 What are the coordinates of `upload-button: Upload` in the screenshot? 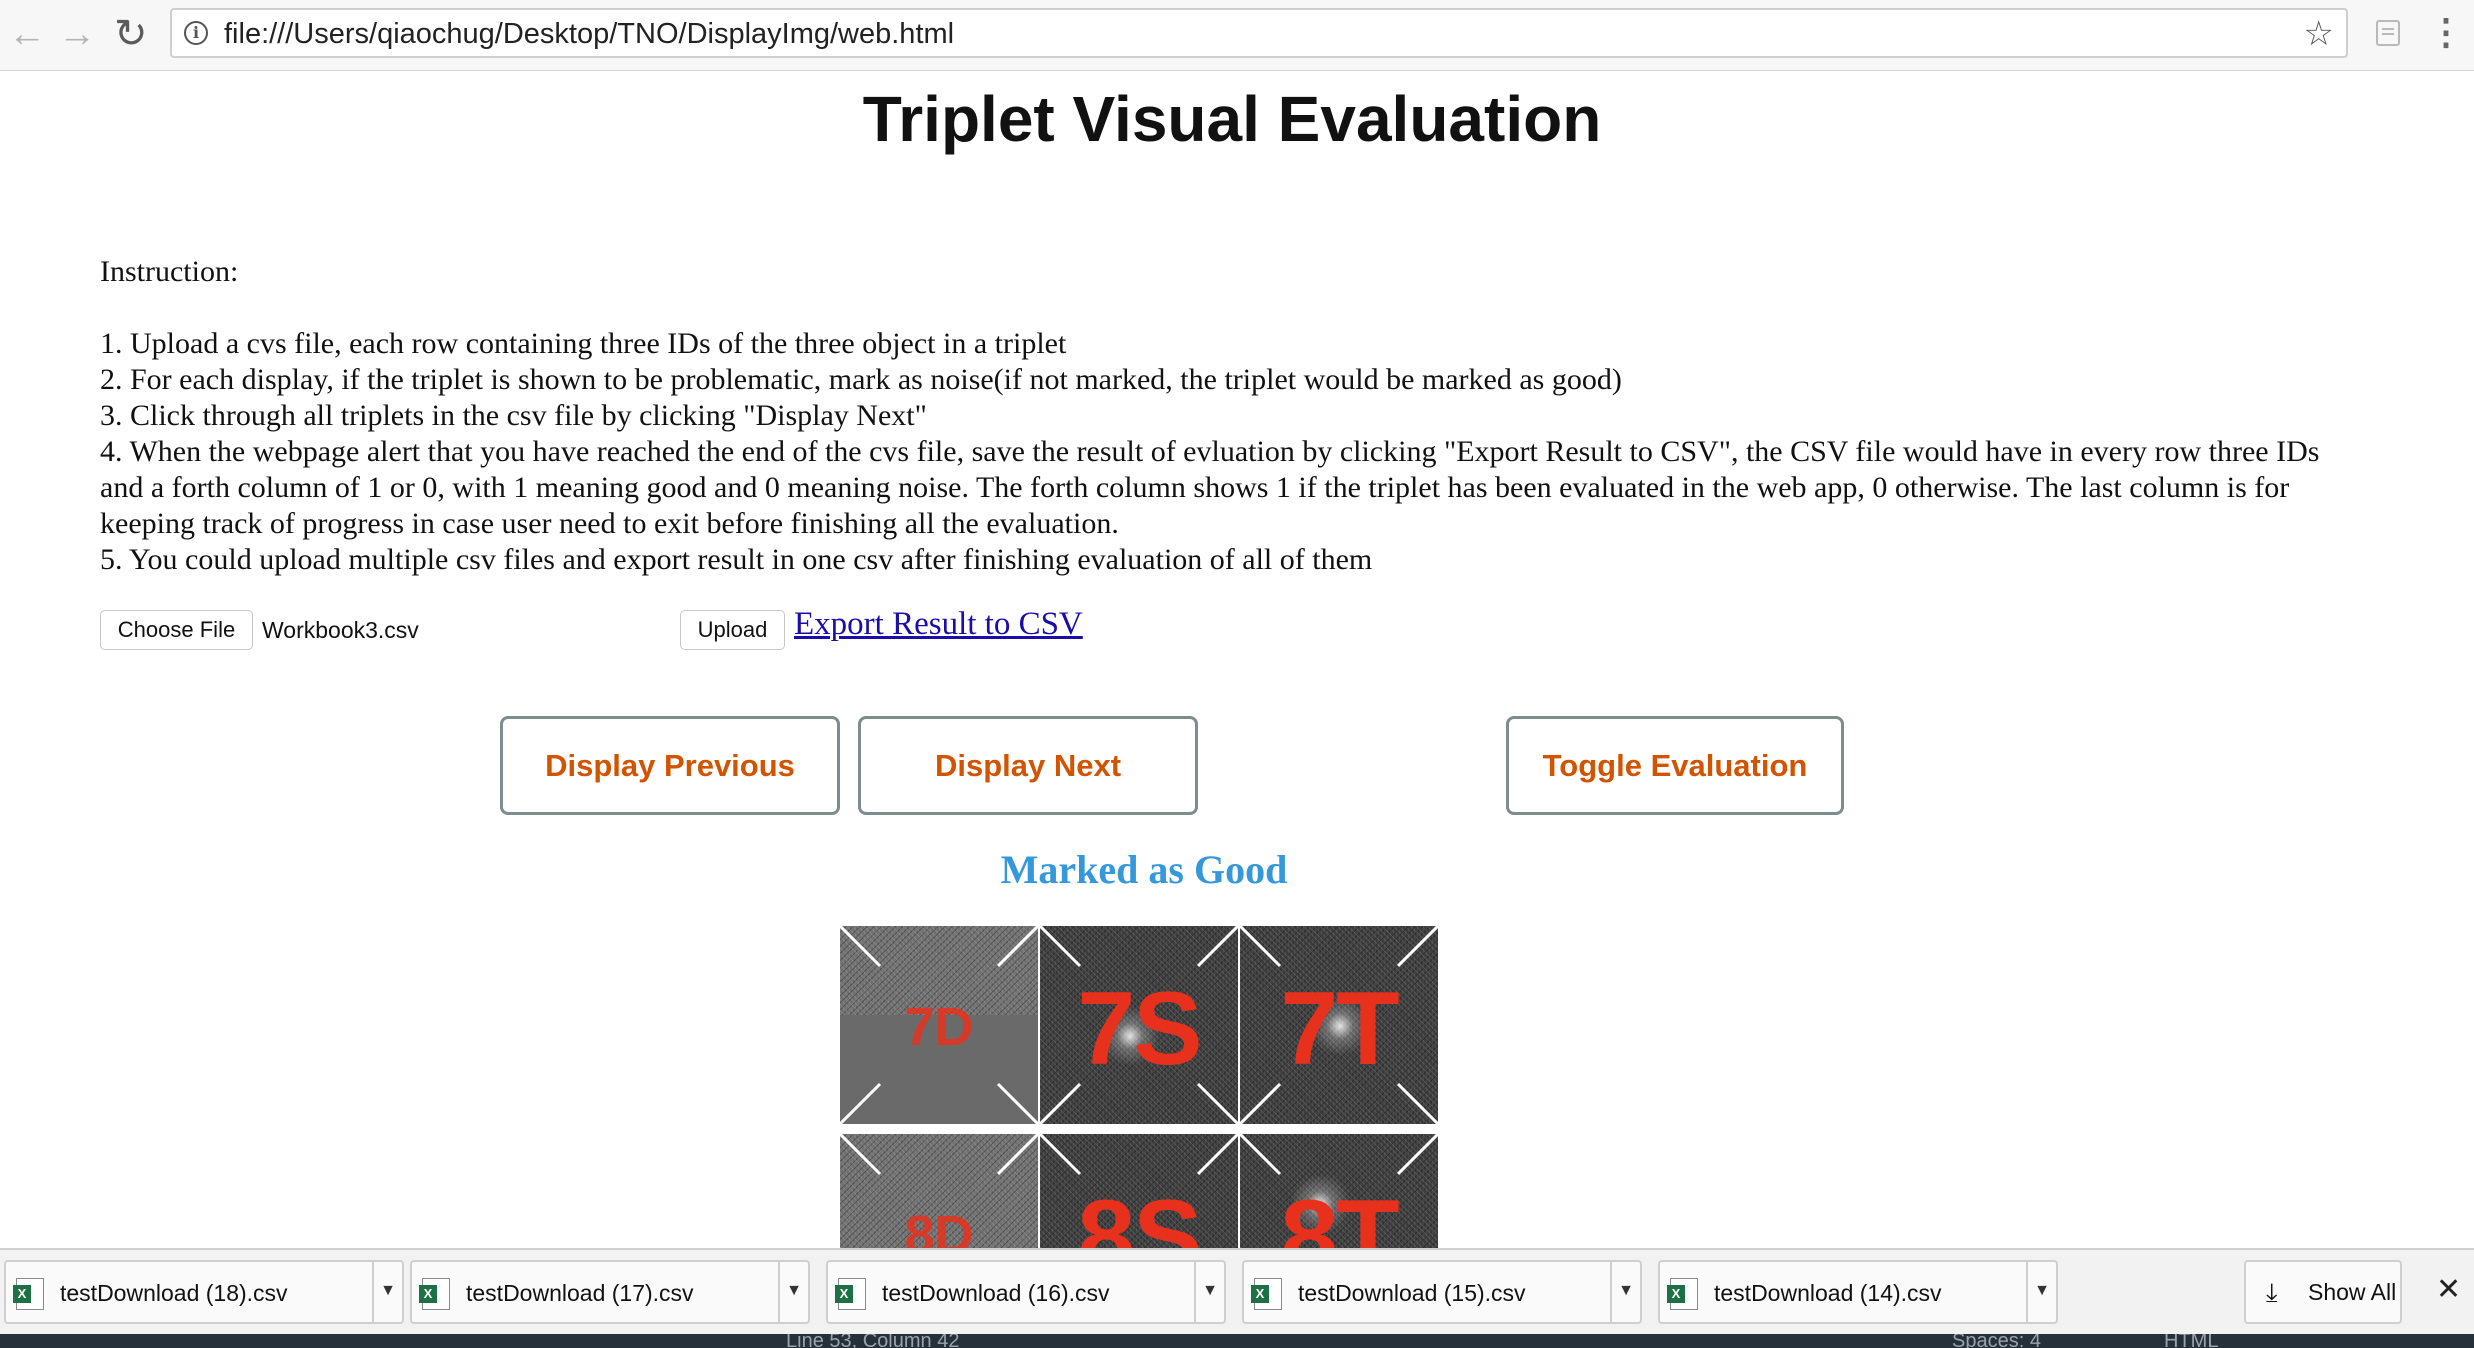 It's located at (732, 630).